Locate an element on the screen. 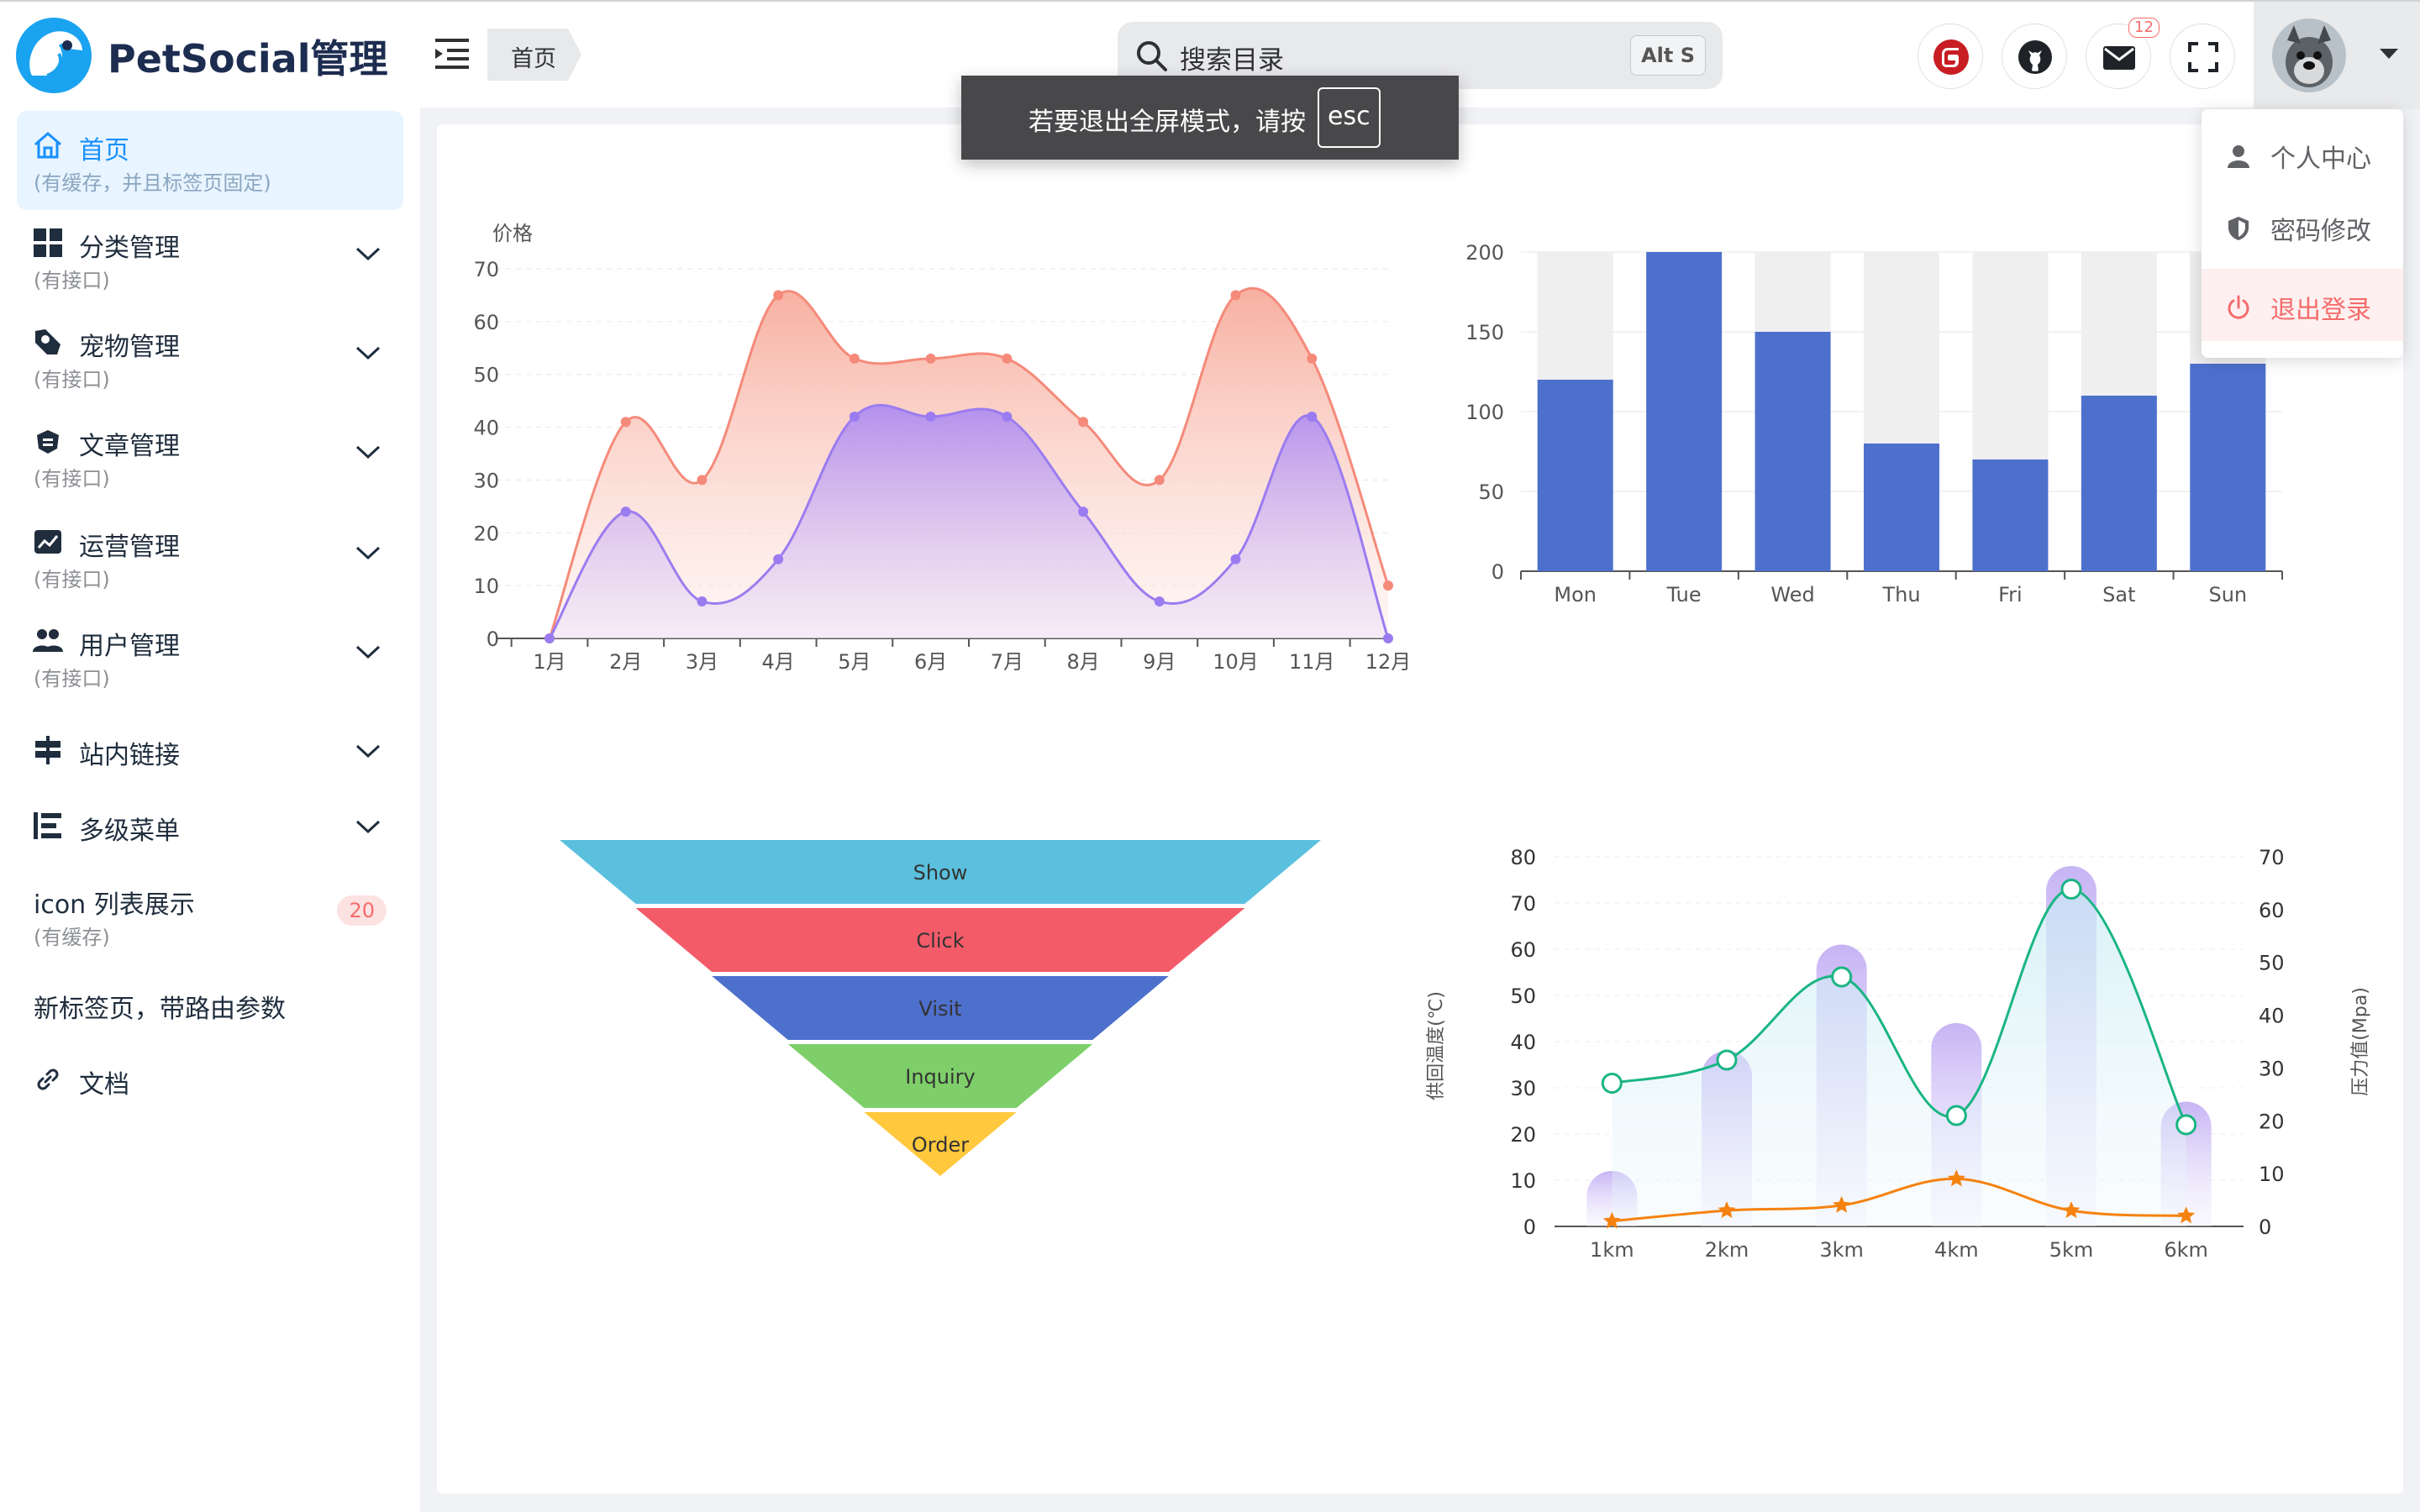  y-tick-label: 150 is located at coordinates (1484, 332).